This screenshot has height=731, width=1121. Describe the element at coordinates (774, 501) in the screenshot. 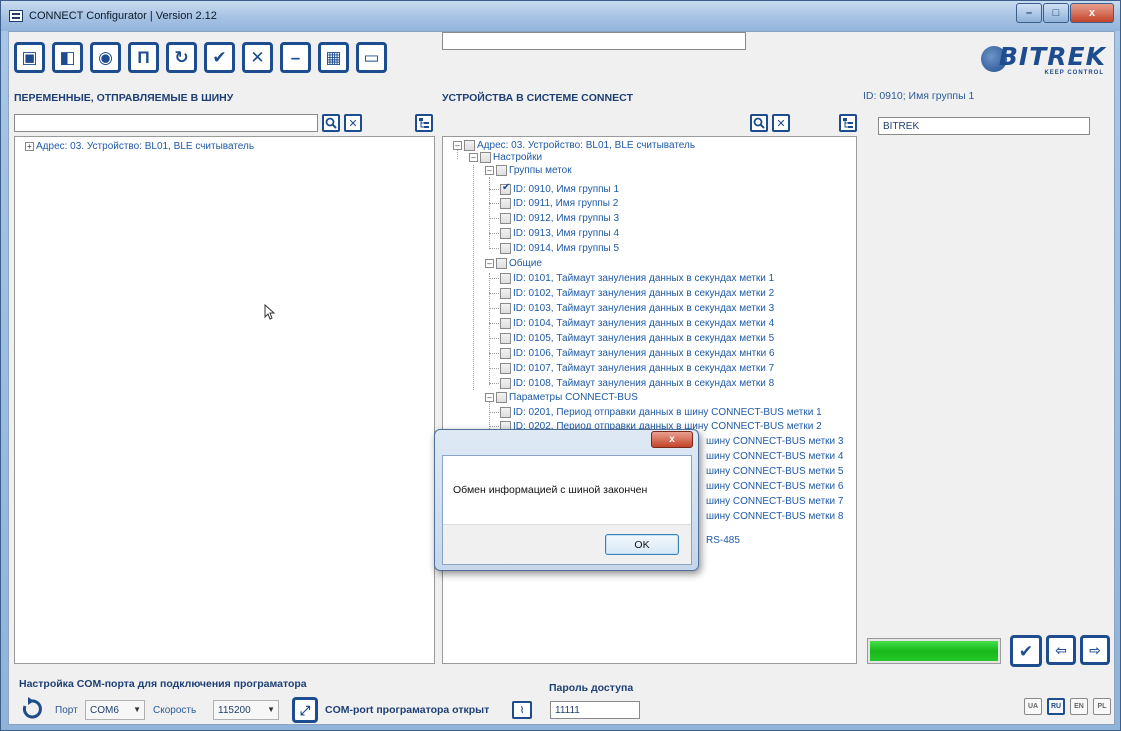

I see `tree-leaf-partial: шину CONNECT-BUS метки 7` at that location.